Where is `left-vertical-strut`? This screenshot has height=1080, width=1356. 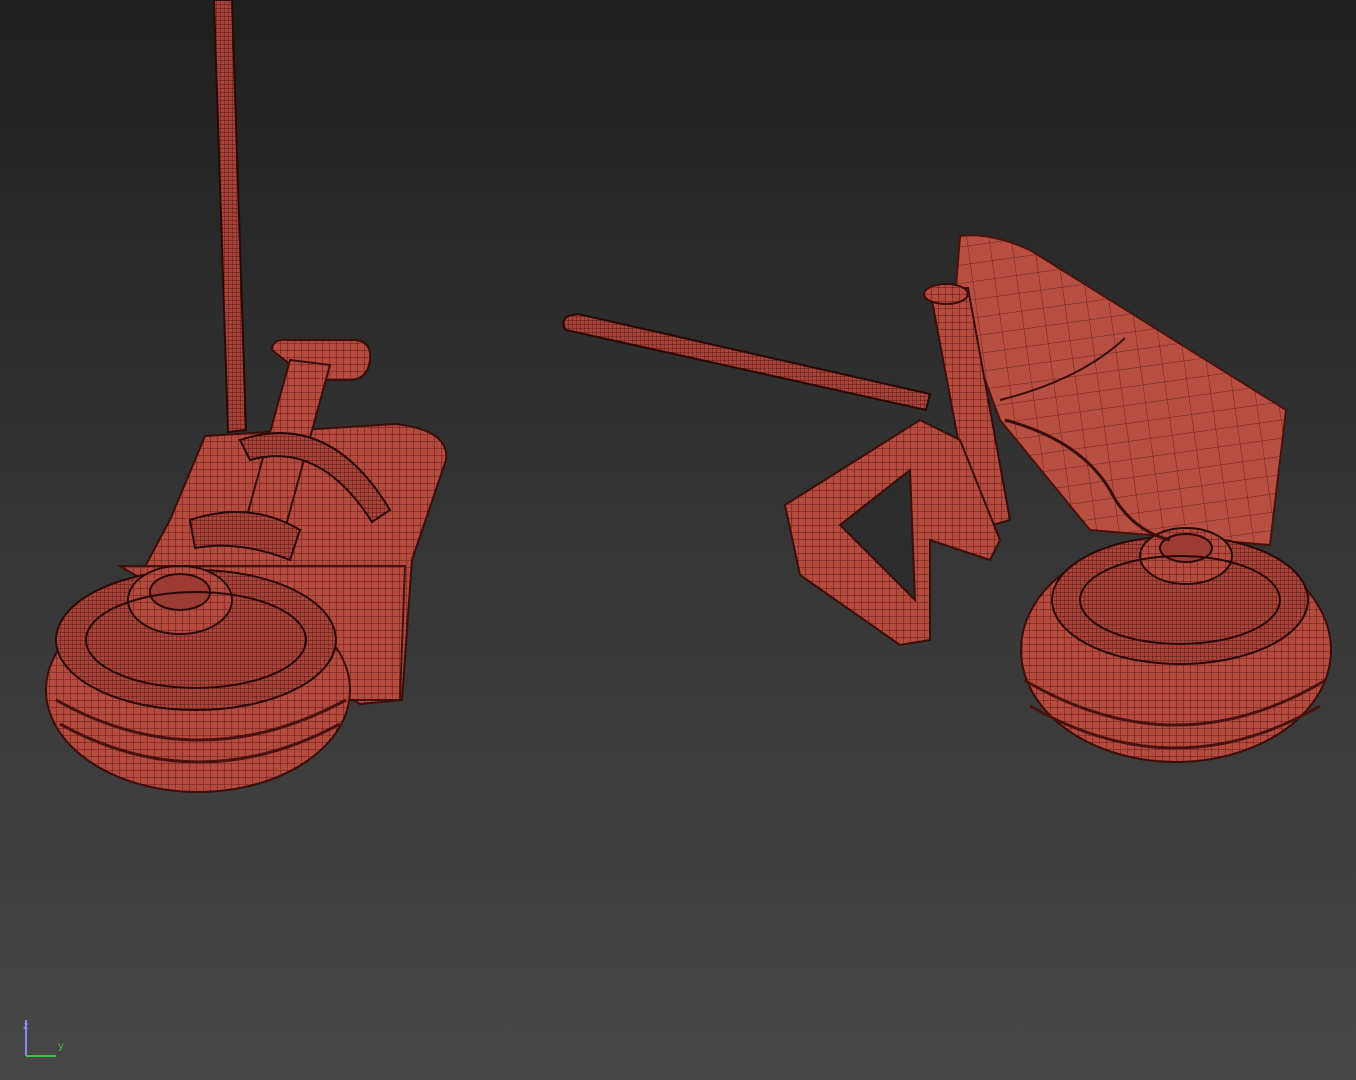 left-vertical-strut is located at coordinates (230, 217).